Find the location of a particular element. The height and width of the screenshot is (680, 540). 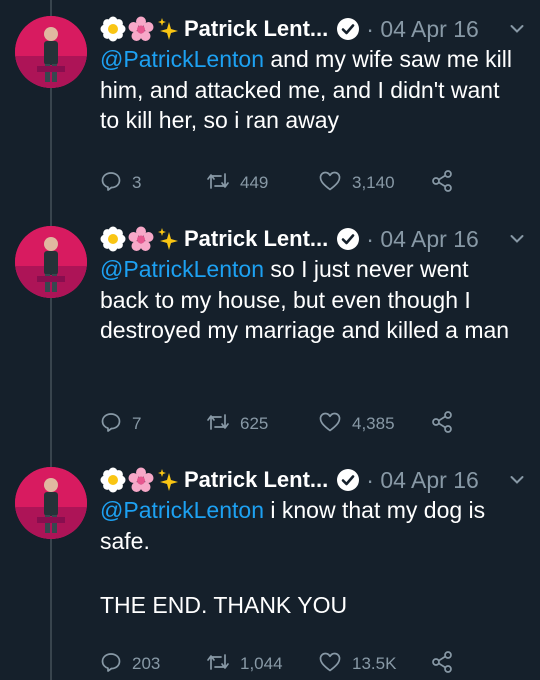

reply-button: 203 is located at coordinates (130, 664).